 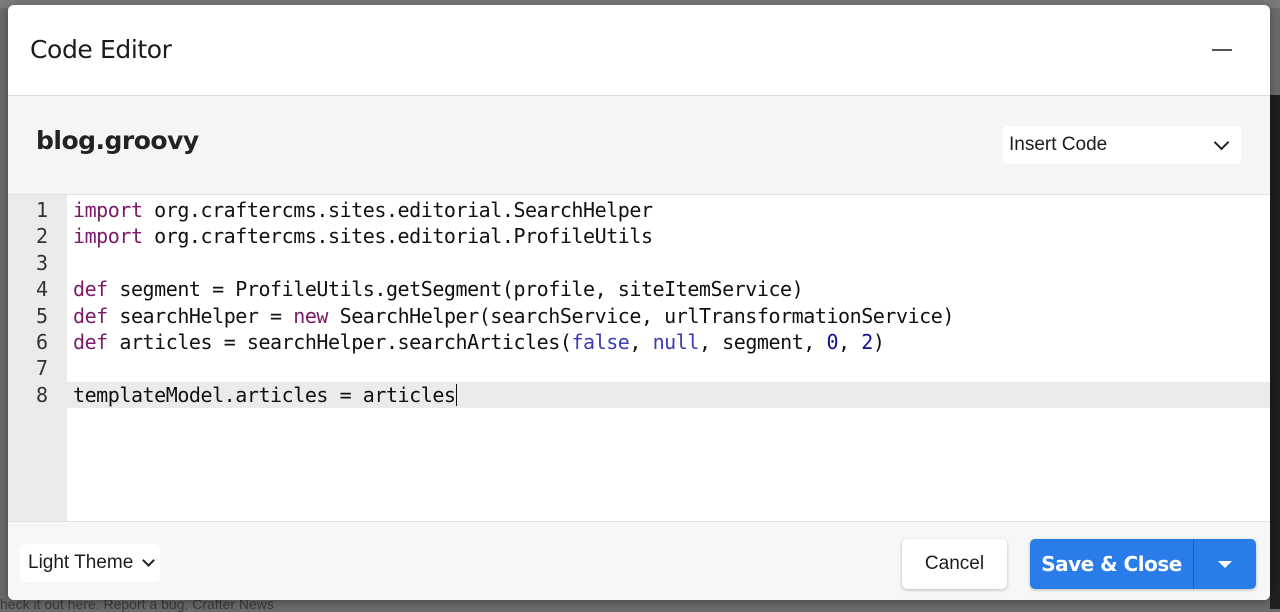 I want to click on line-number: 2, so click(x=41, y=236).